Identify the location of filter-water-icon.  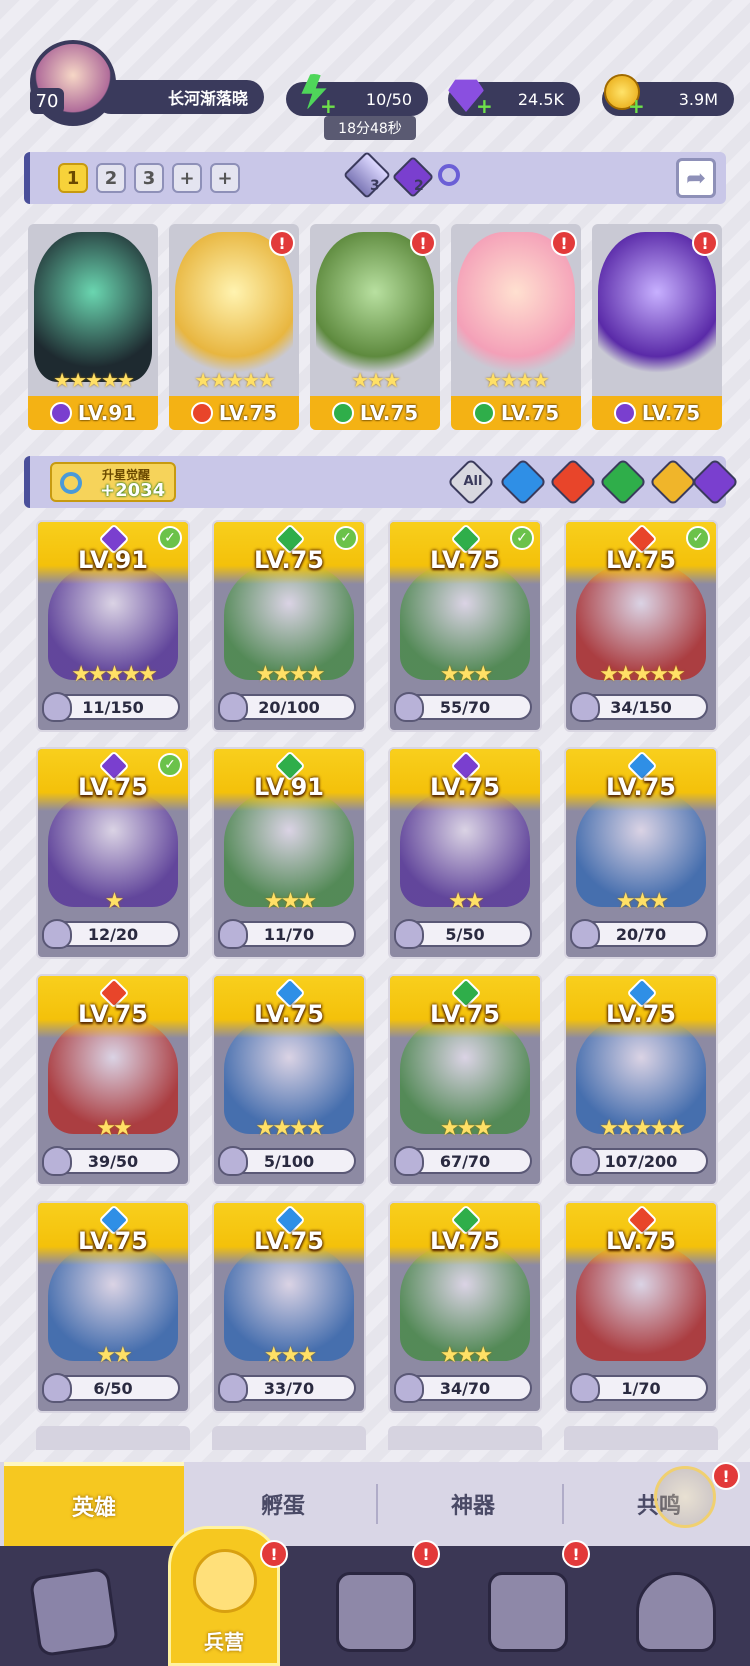
(523, 482).